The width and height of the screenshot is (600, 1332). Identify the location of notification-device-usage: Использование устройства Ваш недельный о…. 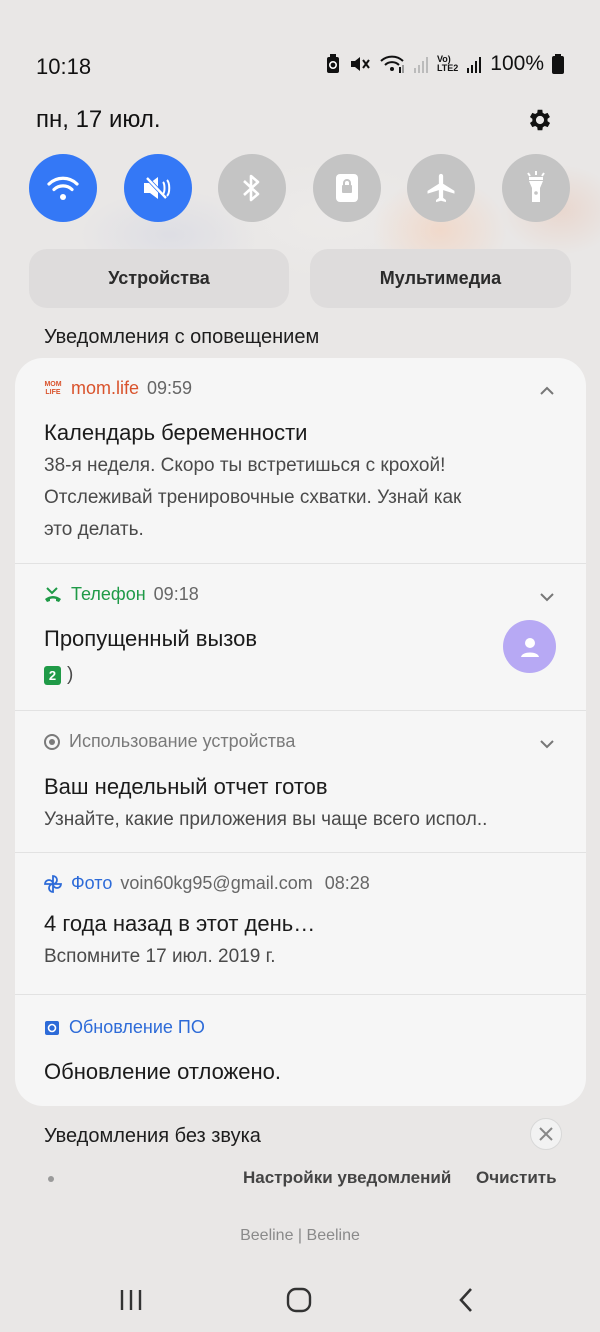
(300, 782).